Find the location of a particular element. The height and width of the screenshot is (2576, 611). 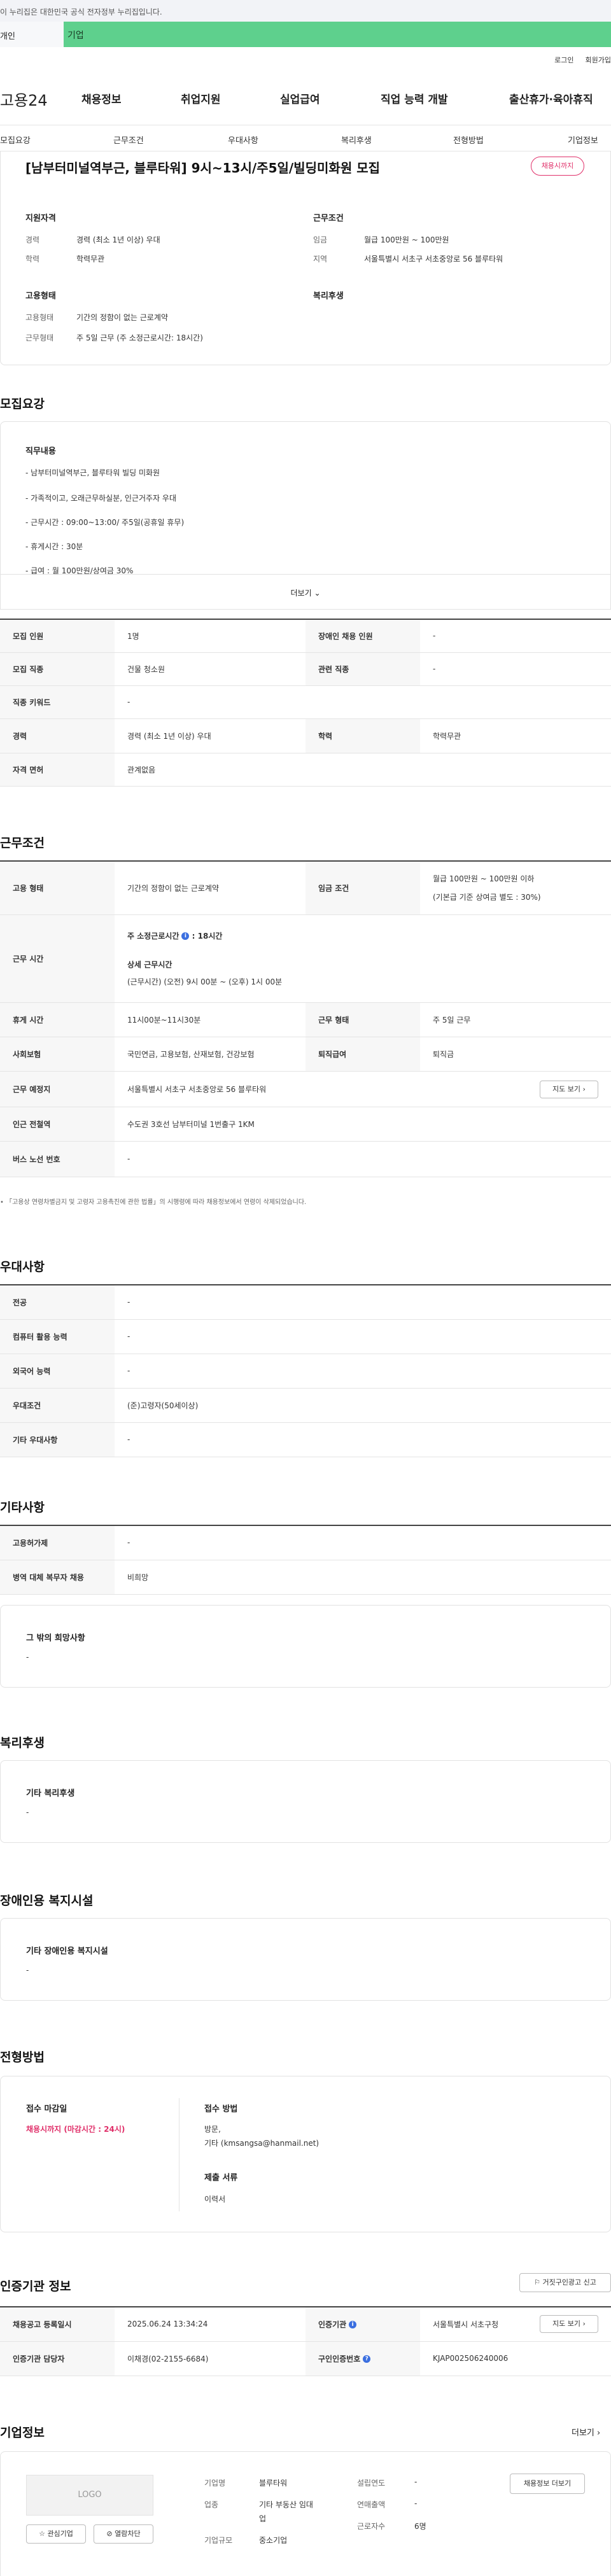

subnav-recruit: 모집요강 is located at coordinates (15, 140).